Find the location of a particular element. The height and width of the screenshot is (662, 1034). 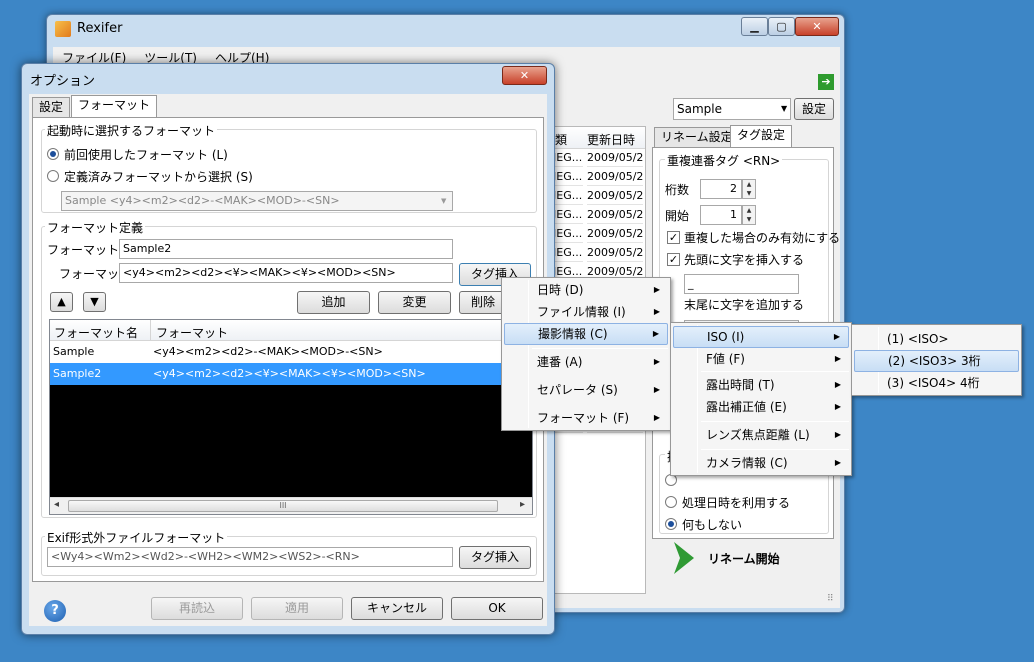

prefix-input: _ is located at coordinates (741, 284).